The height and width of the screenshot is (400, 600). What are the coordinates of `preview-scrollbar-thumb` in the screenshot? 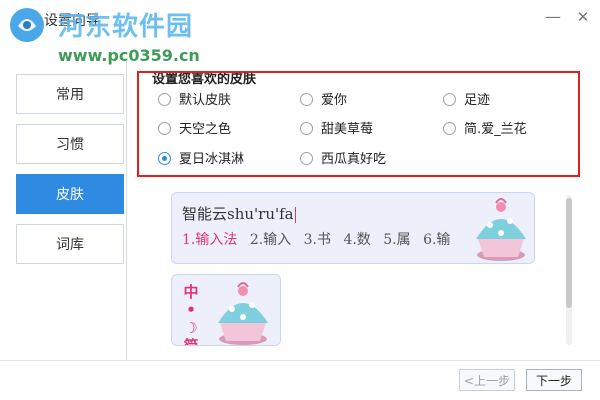 It's located at (569, 253).